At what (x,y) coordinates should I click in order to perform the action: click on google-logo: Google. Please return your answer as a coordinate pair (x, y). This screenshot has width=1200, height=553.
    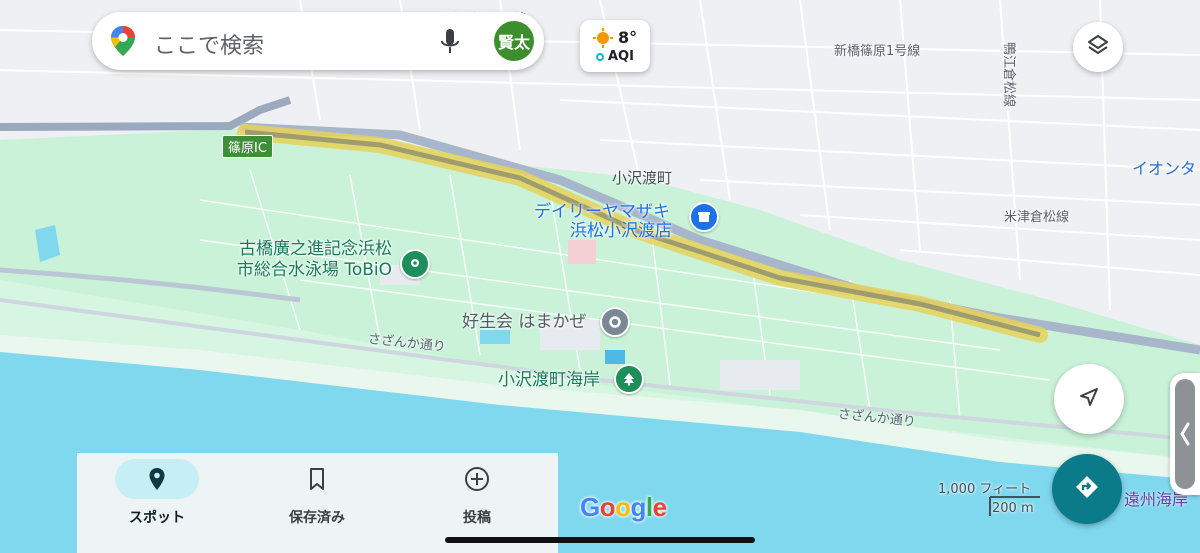
    Looking at the image, I should click on (623, 507).